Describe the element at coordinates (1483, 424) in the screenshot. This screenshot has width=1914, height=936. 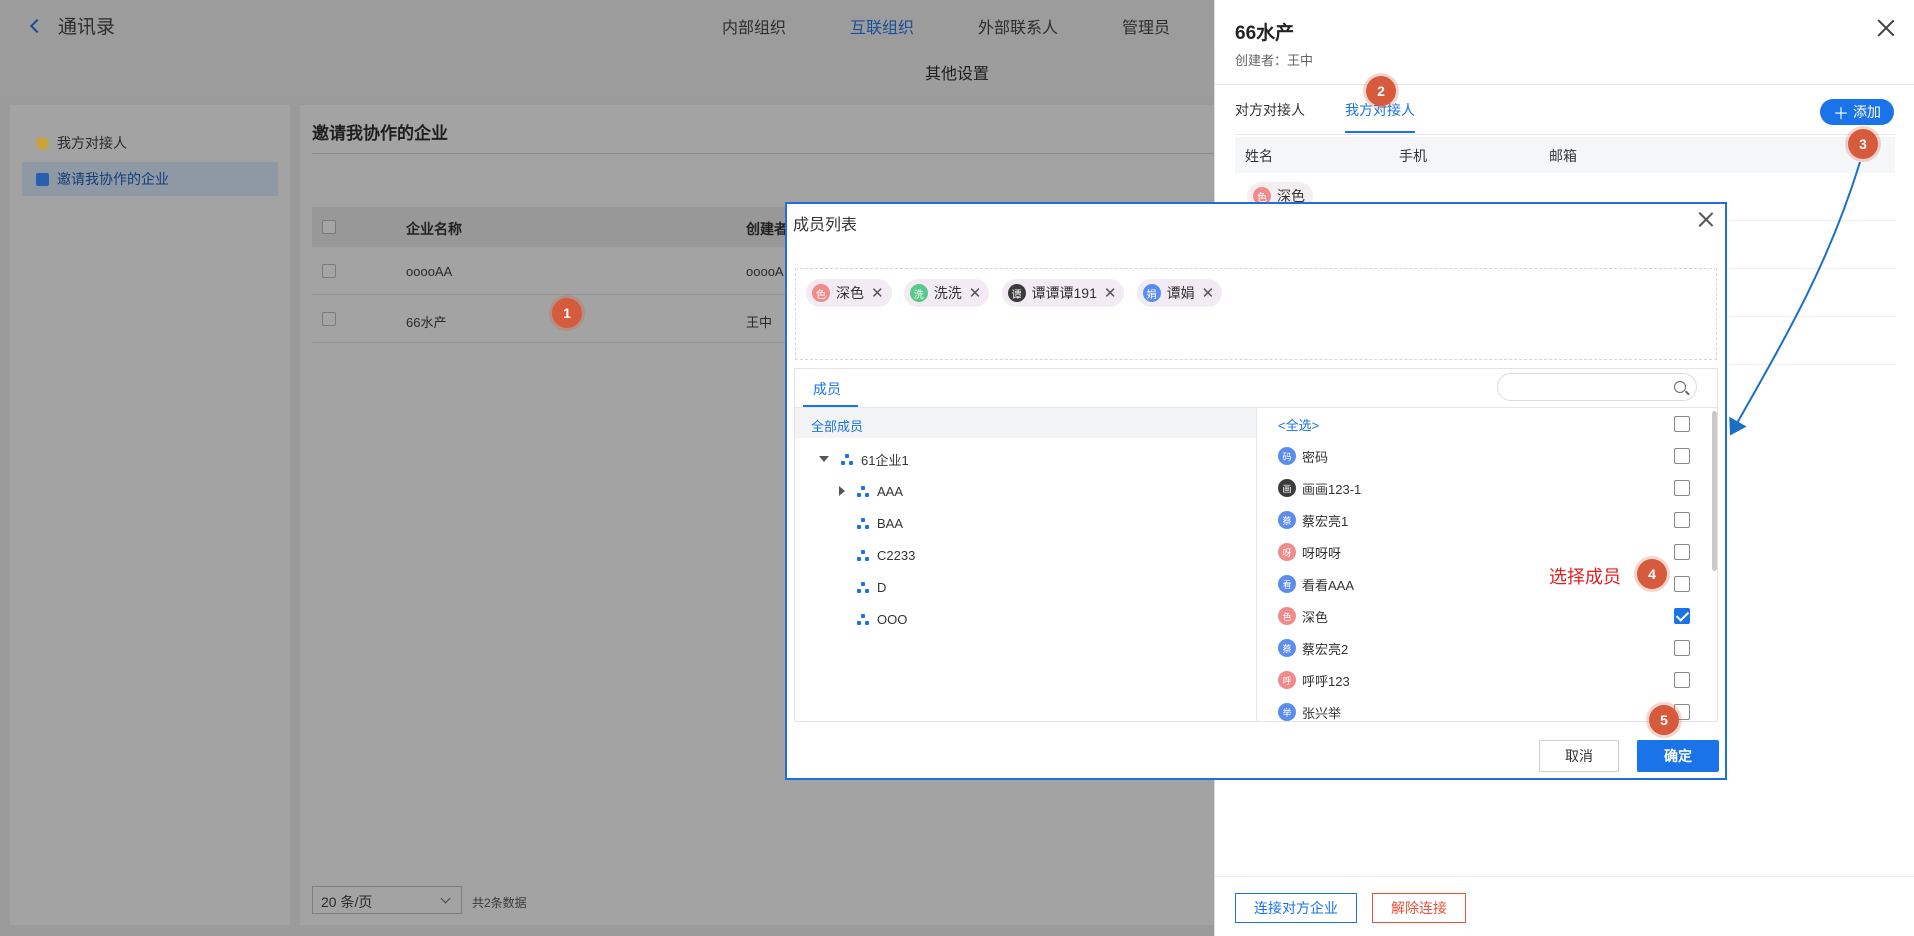
I see `select-all-row: <全选>` at that location.